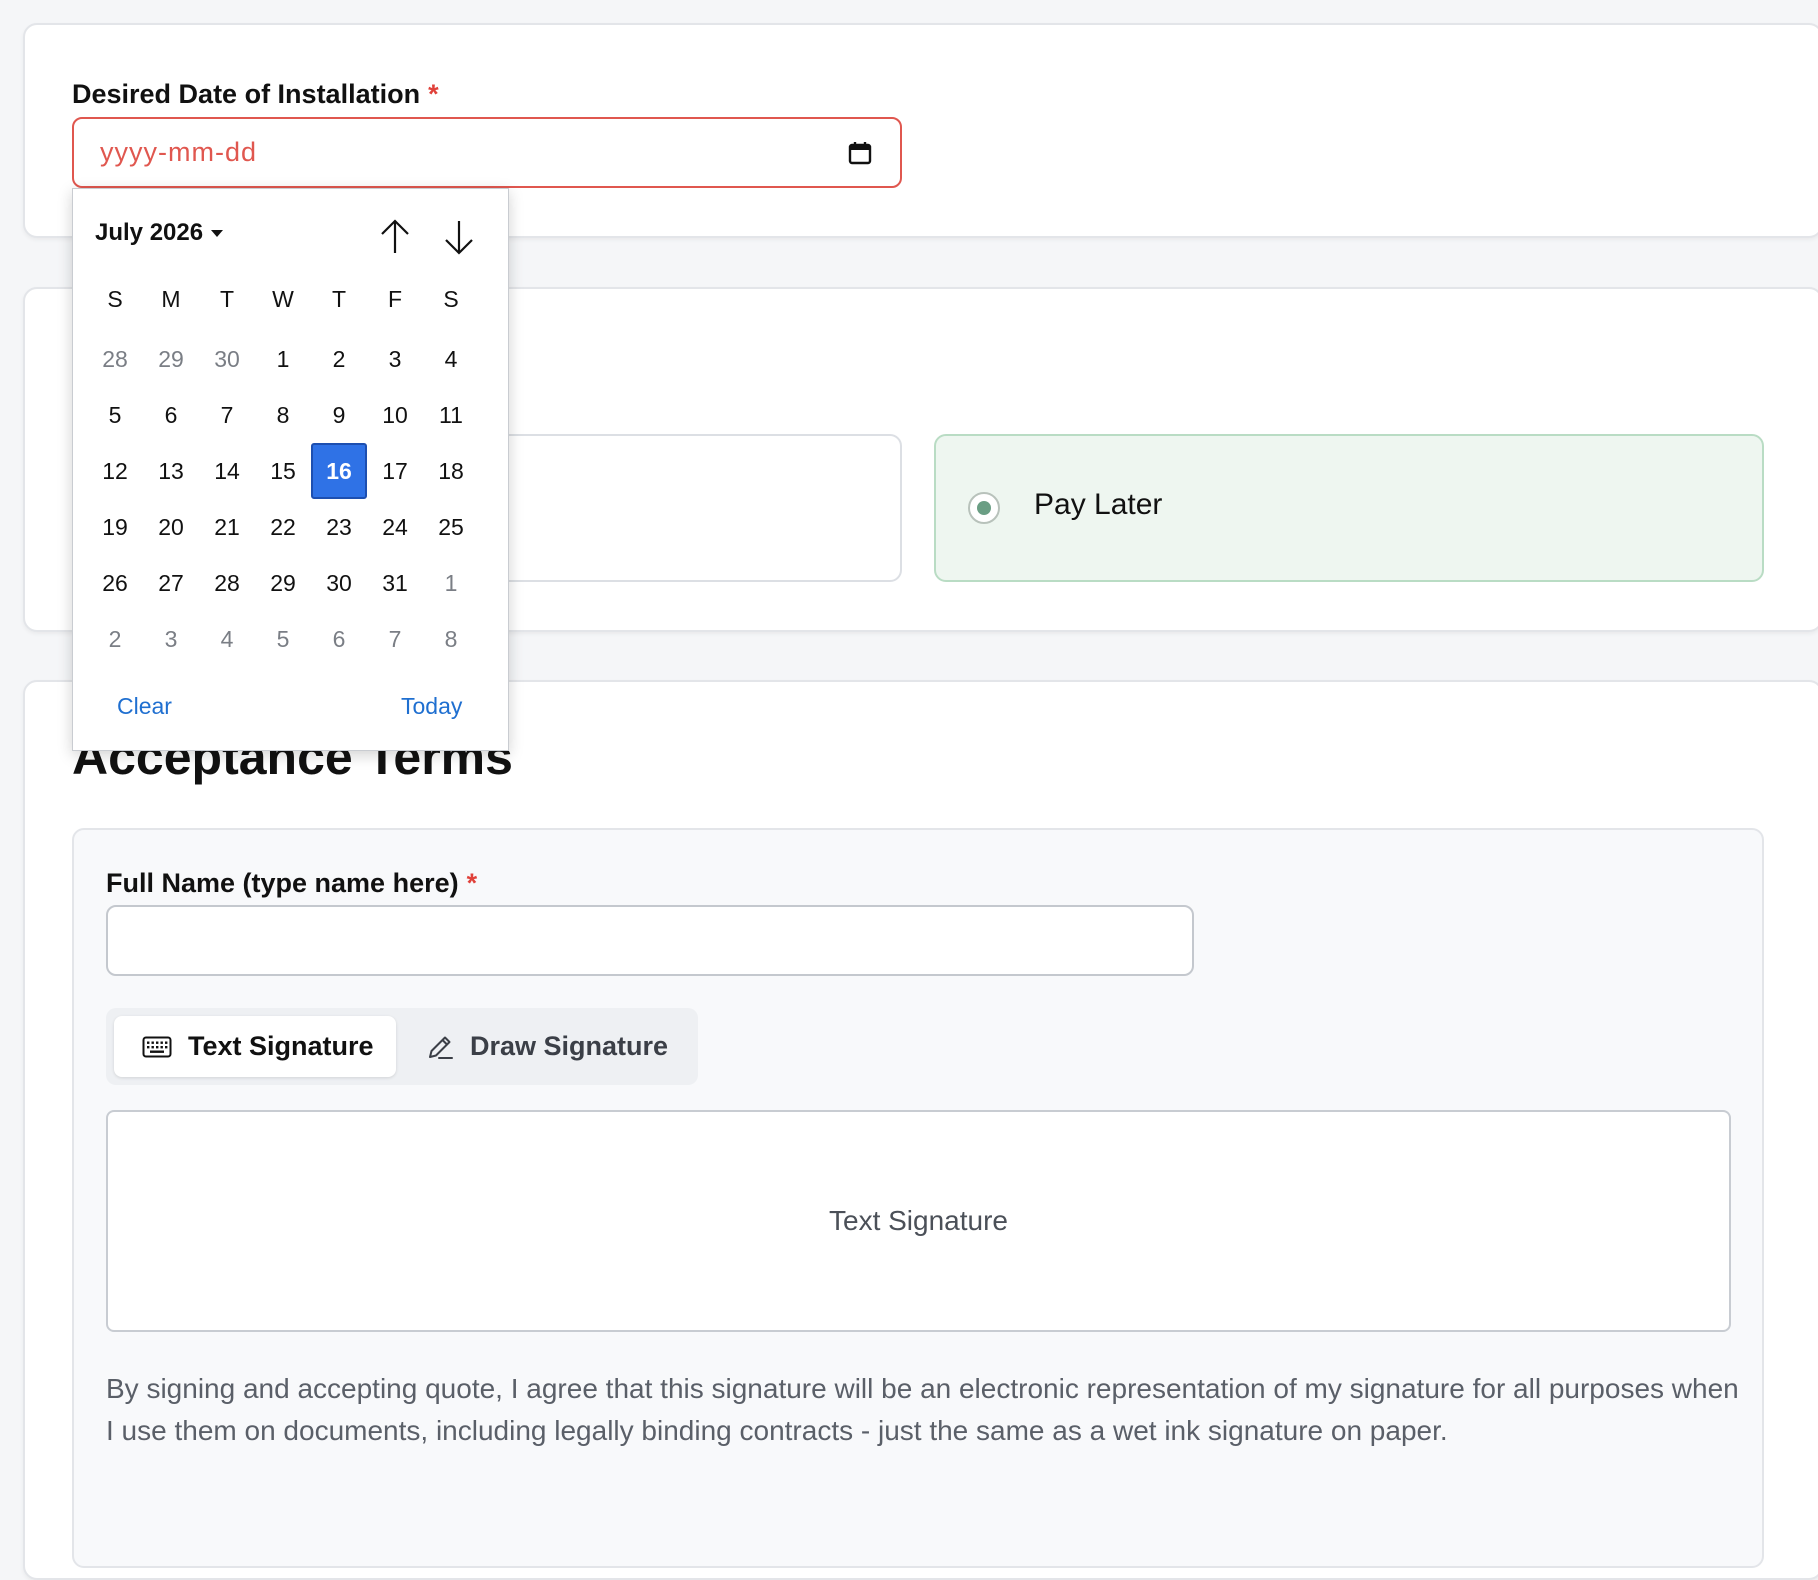 The width and height of the screenshot is (1818, 1580). Describe the element at coordinates (395, 237) in the screenshot. I see `arrow-up-icon` at that location.